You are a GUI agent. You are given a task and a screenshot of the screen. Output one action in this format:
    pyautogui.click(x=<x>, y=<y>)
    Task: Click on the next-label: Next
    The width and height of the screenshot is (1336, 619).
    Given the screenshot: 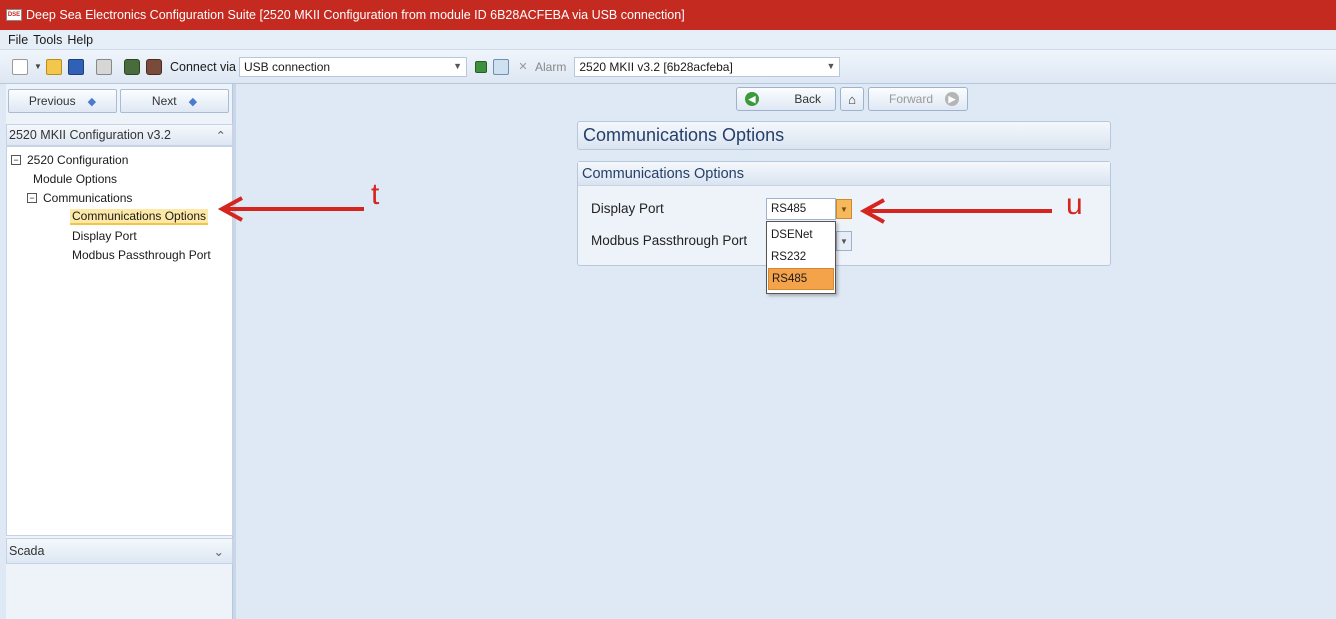 What is the action you would take?
    pyautogui.click(x=164, y=101)
    